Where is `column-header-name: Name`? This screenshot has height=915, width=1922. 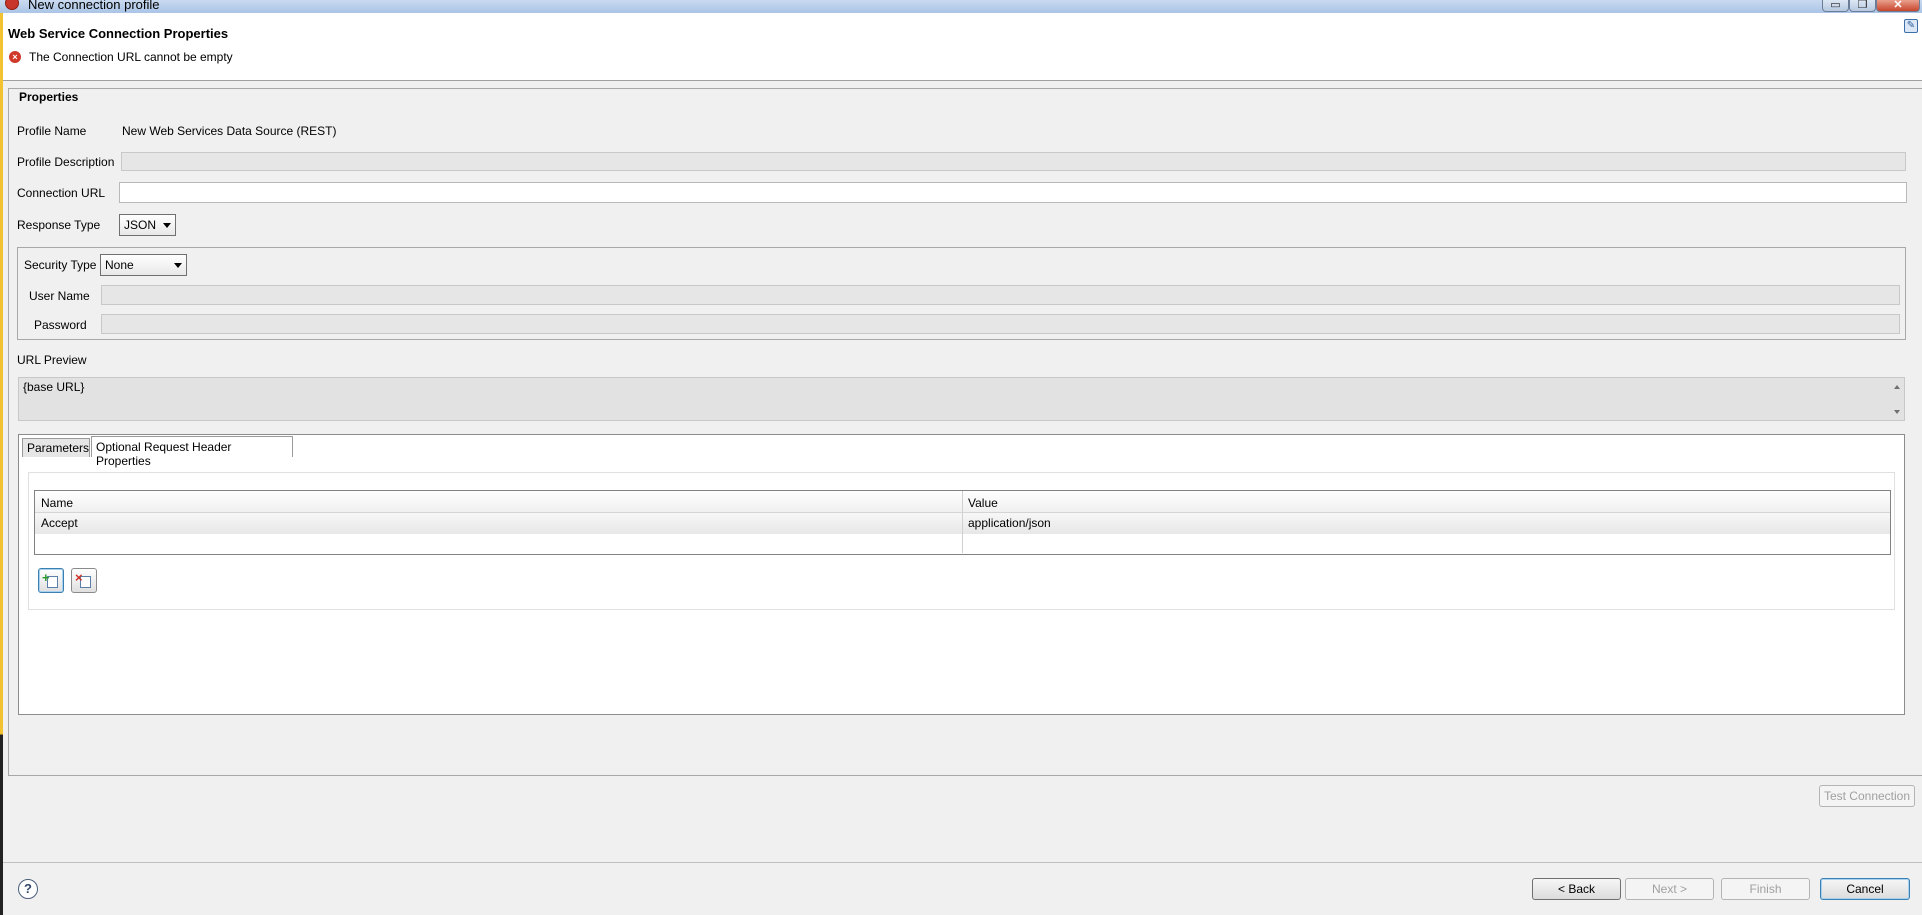 column-header-name: Name is located at coordinates (57, 503).